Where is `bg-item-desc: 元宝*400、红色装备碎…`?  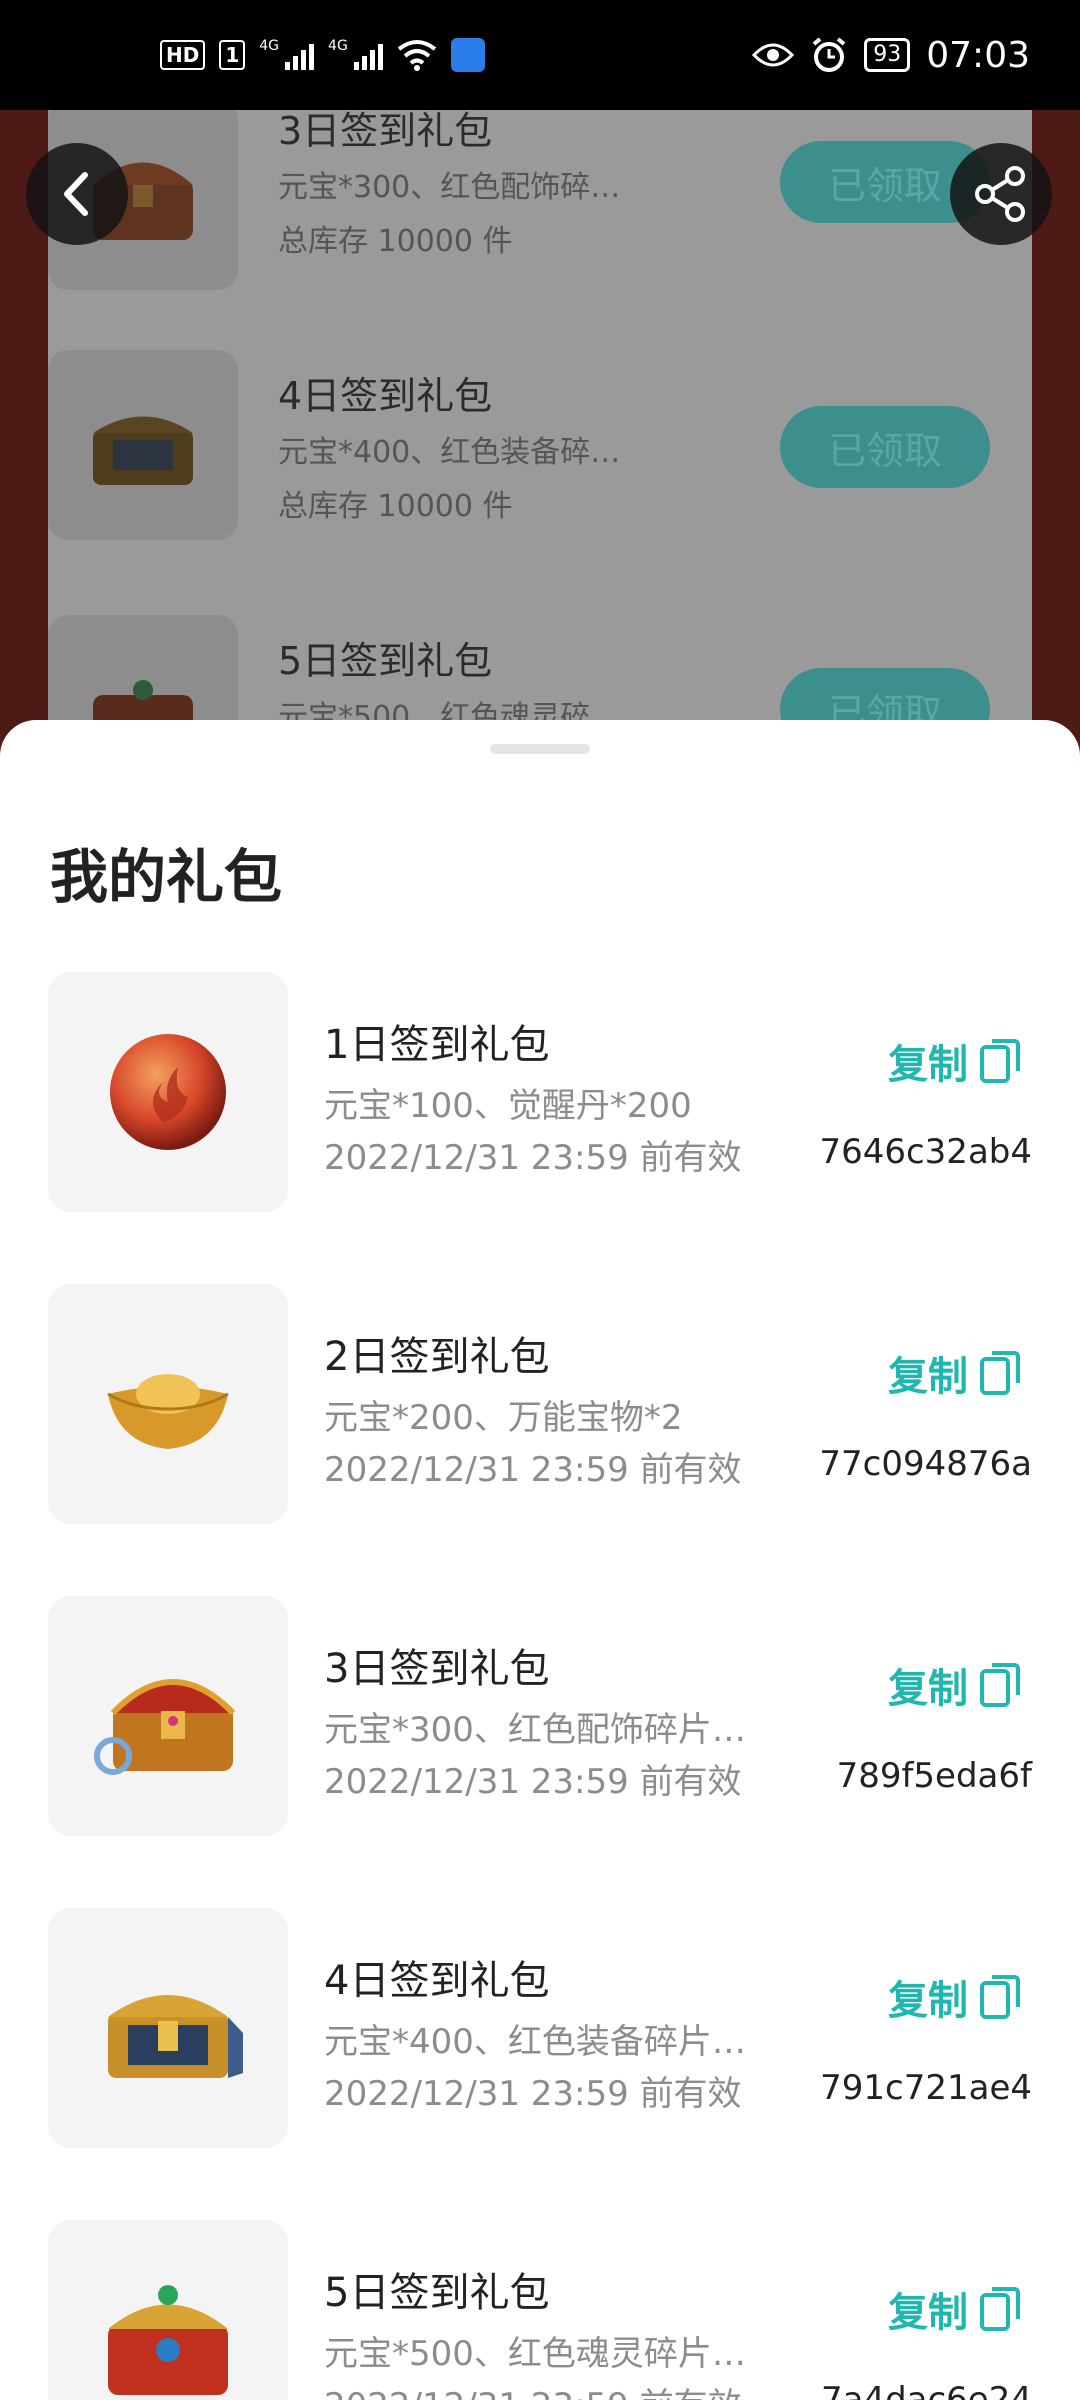
bg-item-desc: 元宝*400、红色装备碎… is located at coordinates (449, 452).